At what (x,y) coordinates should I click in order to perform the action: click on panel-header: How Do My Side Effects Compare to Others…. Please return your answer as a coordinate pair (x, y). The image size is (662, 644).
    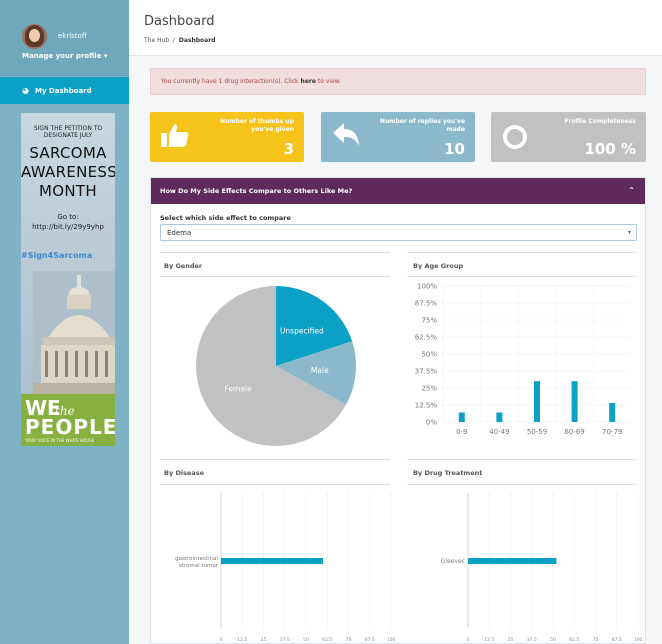
    Looking at the image, I should click on (398, 191).